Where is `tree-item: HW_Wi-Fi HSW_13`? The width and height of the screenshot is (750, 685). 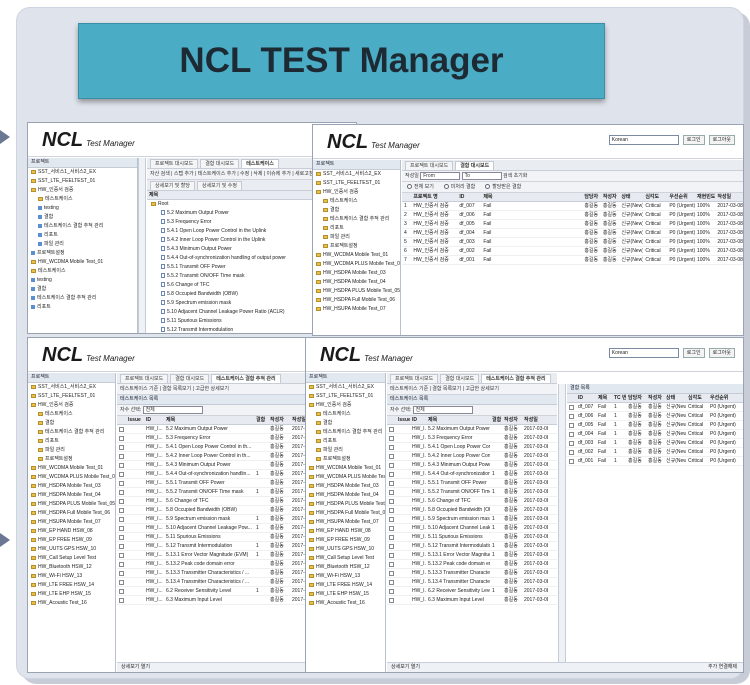 tree-item: HW_Wi-Fi HSW_13 is located at coordinates (345, 576).